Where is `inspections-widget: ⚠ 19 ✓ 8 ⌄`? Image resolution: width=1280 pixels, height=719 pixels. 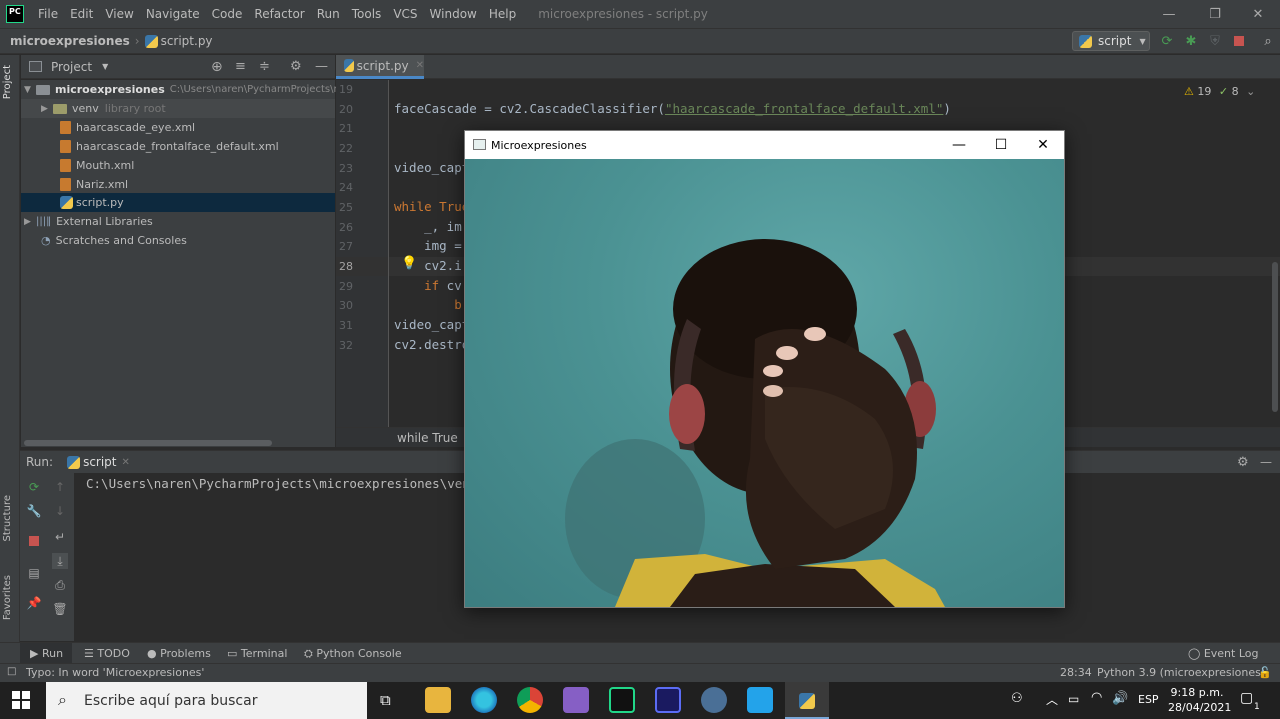
inspections-widget: ⚠ 19 ✓ 8 ⌄ is located at coordinates (1219, 91).